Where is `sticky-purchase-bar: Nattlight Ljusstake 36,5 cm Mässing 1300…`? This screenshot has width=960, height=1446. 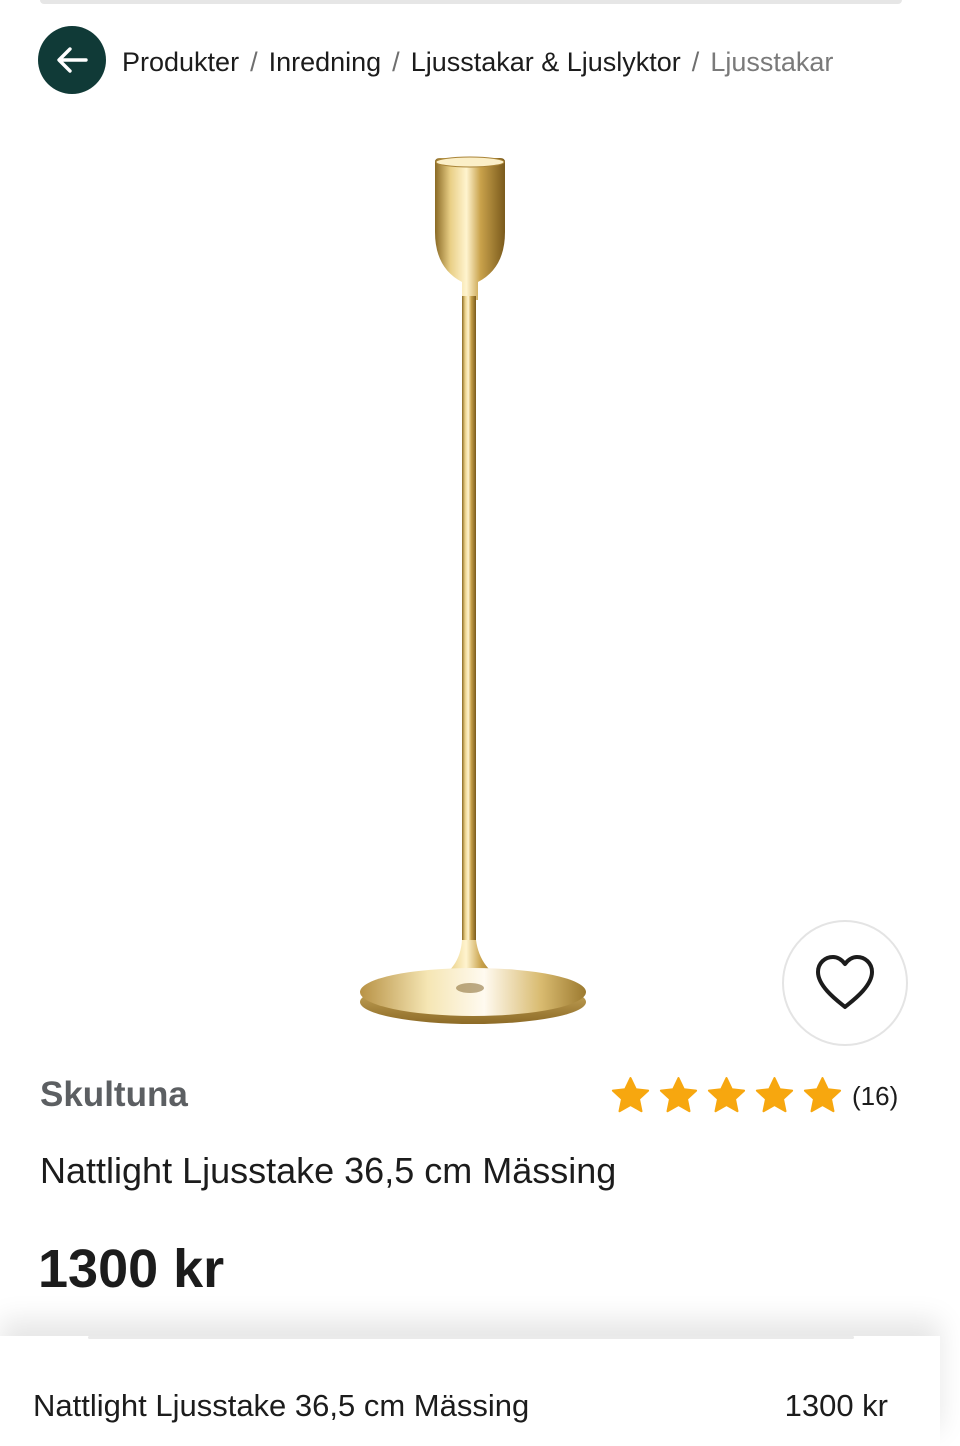 sticky-purchase-bar: Nattlight Ljusstake 36,5 cm Mässing 1300… is located at coordinates (470, 1391).